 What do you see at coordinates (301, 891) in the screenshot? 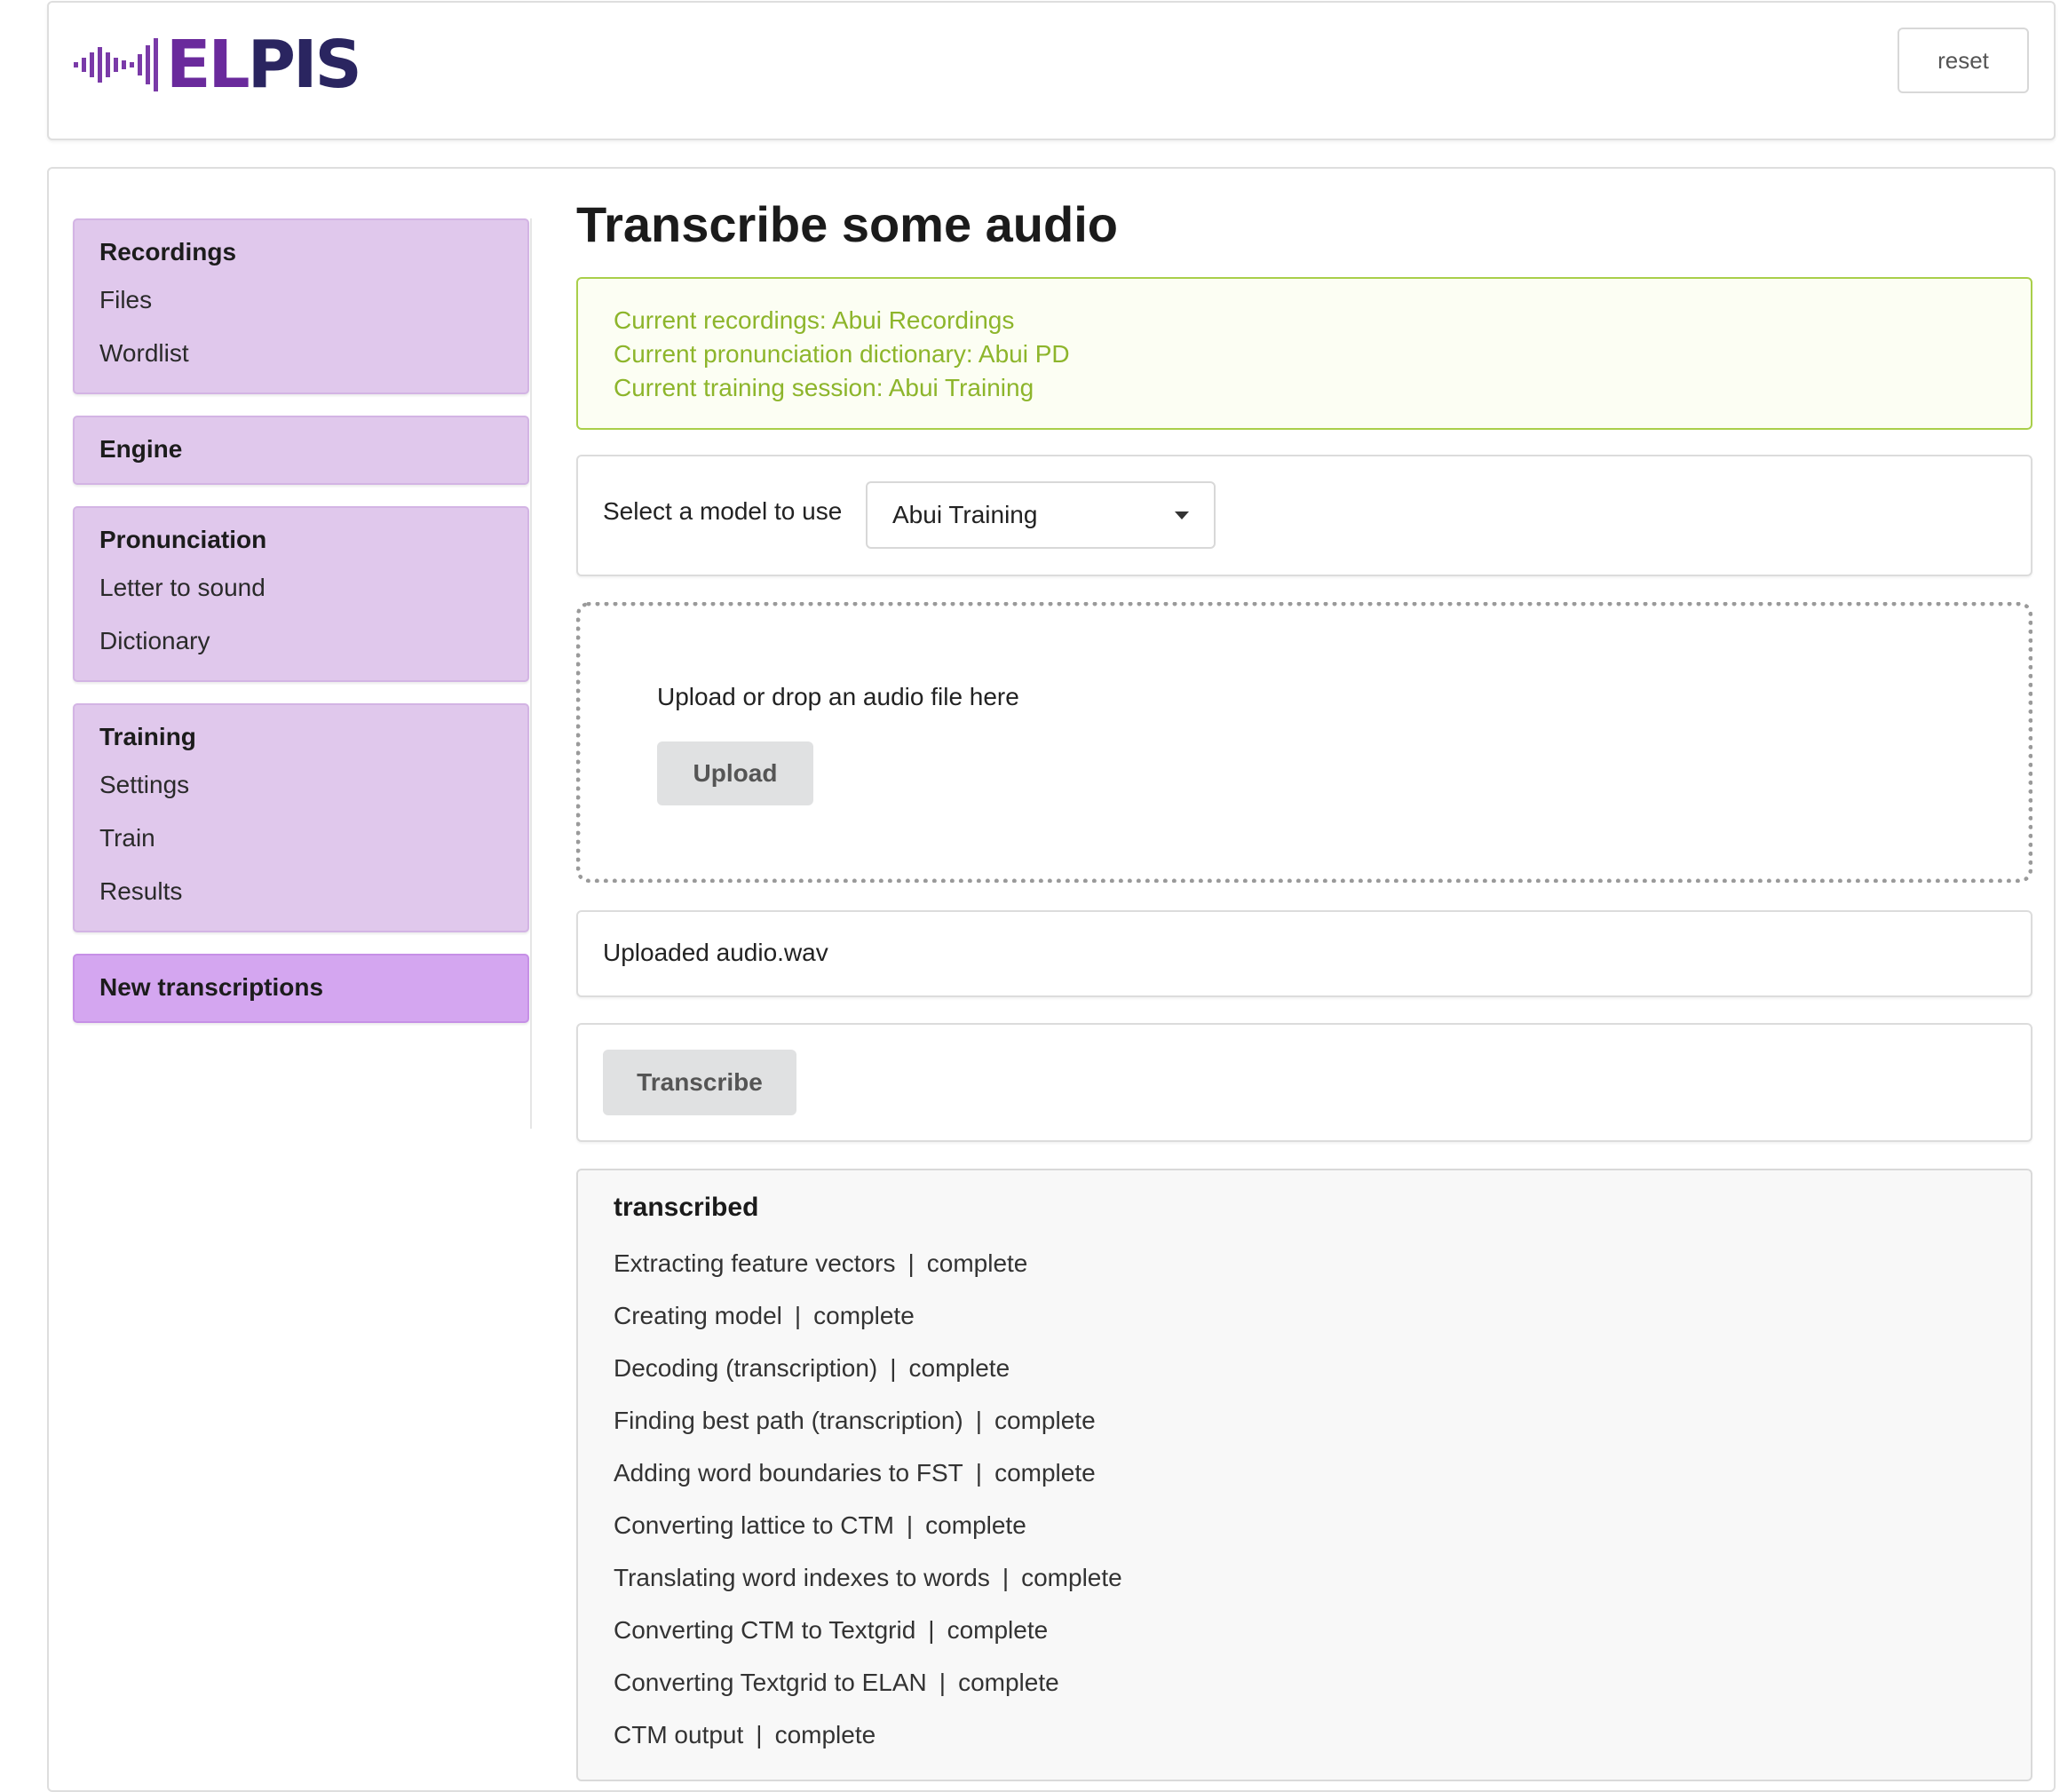
I see `nav-item-results: Results` at bounding box center [301, 891].